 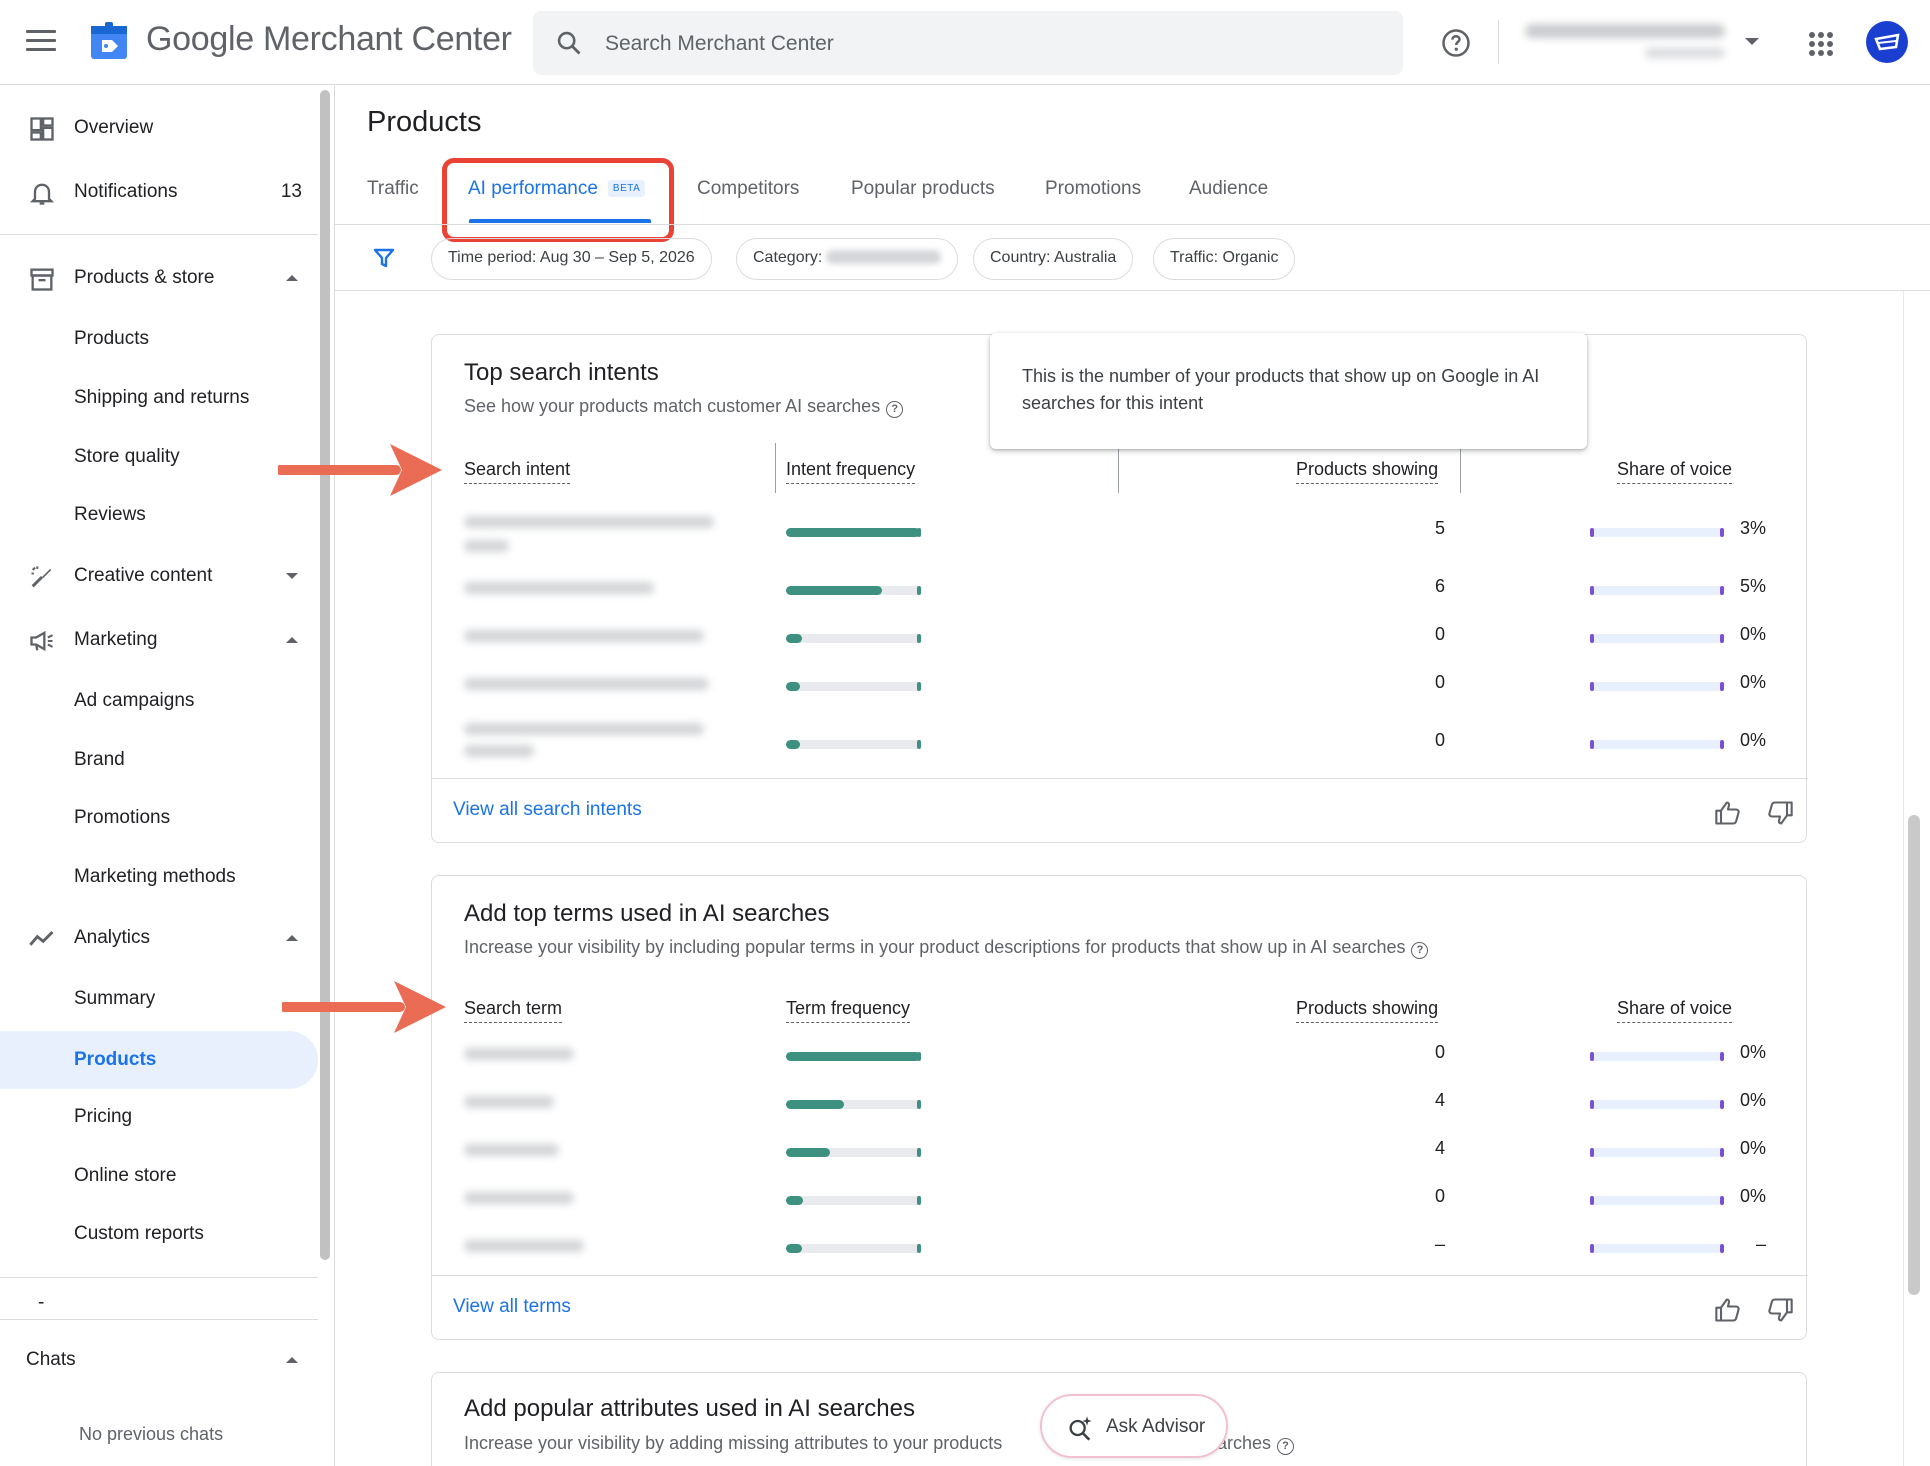 What do you see at coordinates (1439, 634) in the screenshot?
I see `products-showing-value: 0` at bounding box center [1439, 634].